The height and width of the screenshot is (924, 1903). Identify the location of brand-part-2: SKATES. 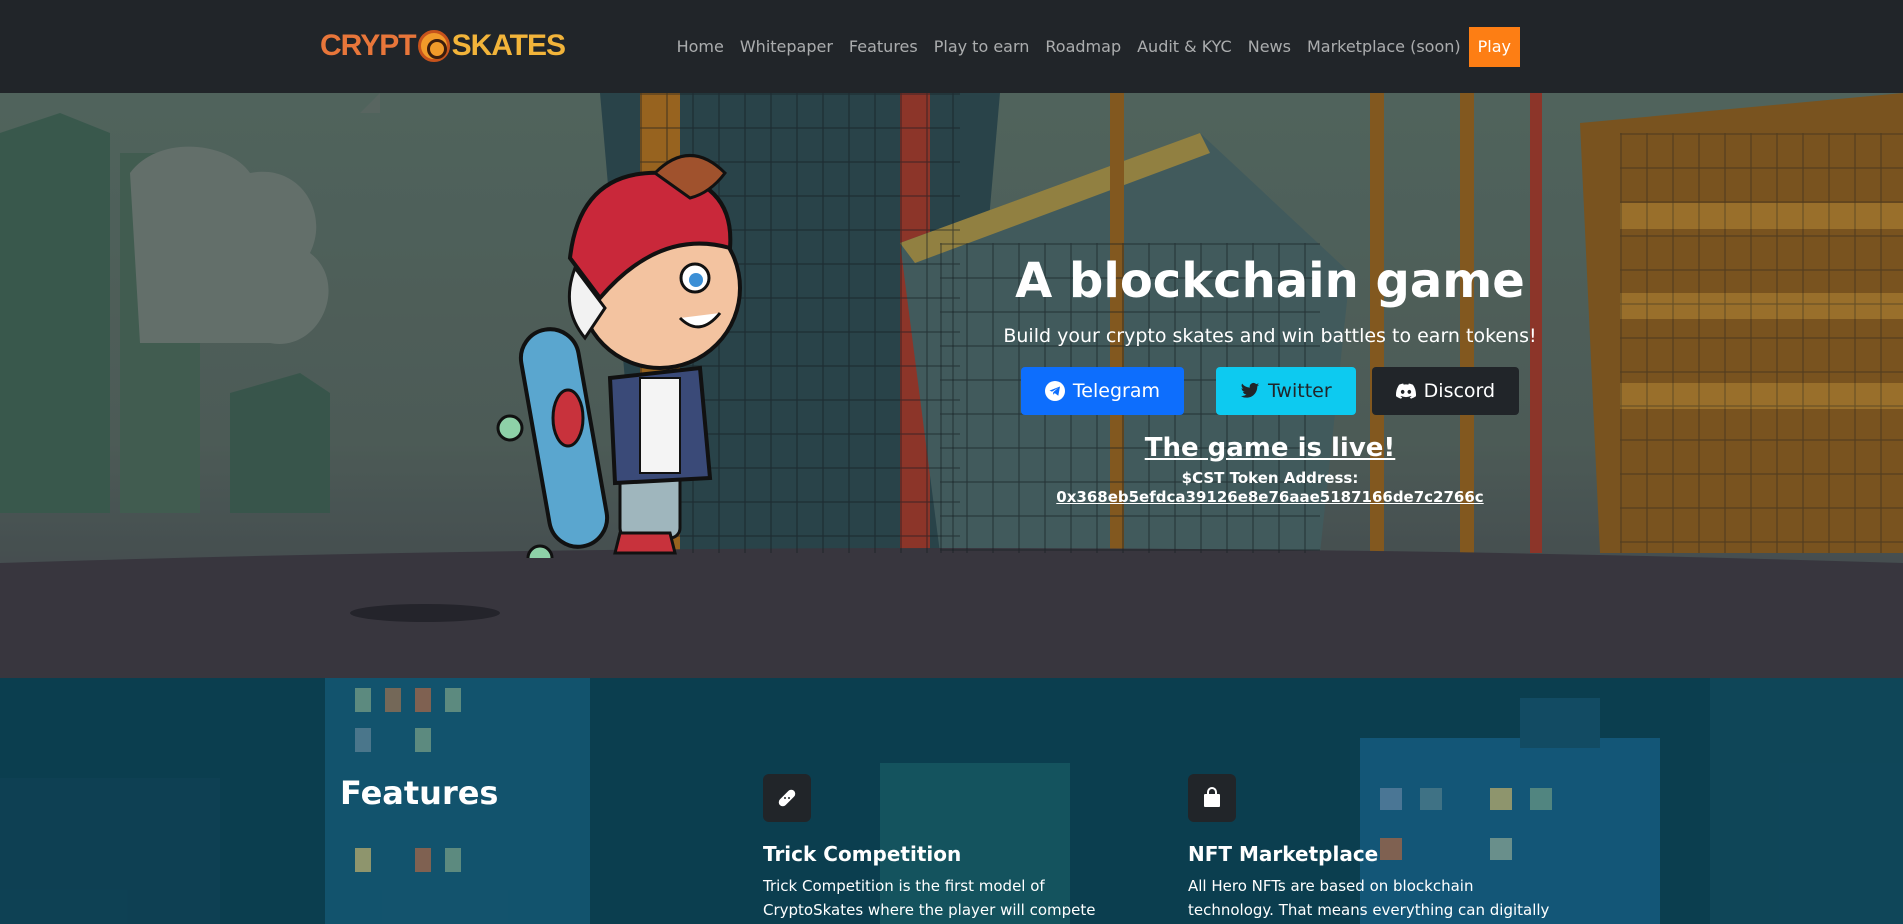
(508, 45).